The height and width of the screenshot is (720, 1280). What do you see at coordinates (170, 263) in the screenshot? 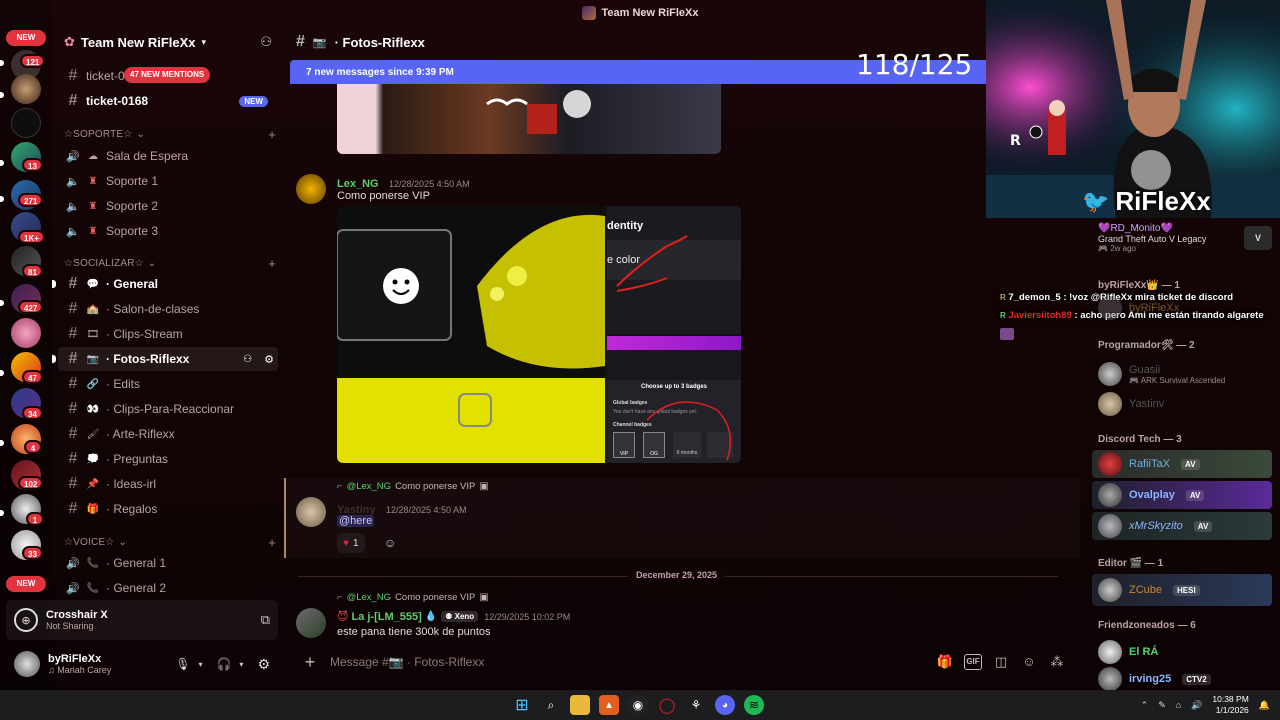
I see `category-socializar: ☆SOCIALIZAR☆ ⌄ +` at bounding box center [170, 263].